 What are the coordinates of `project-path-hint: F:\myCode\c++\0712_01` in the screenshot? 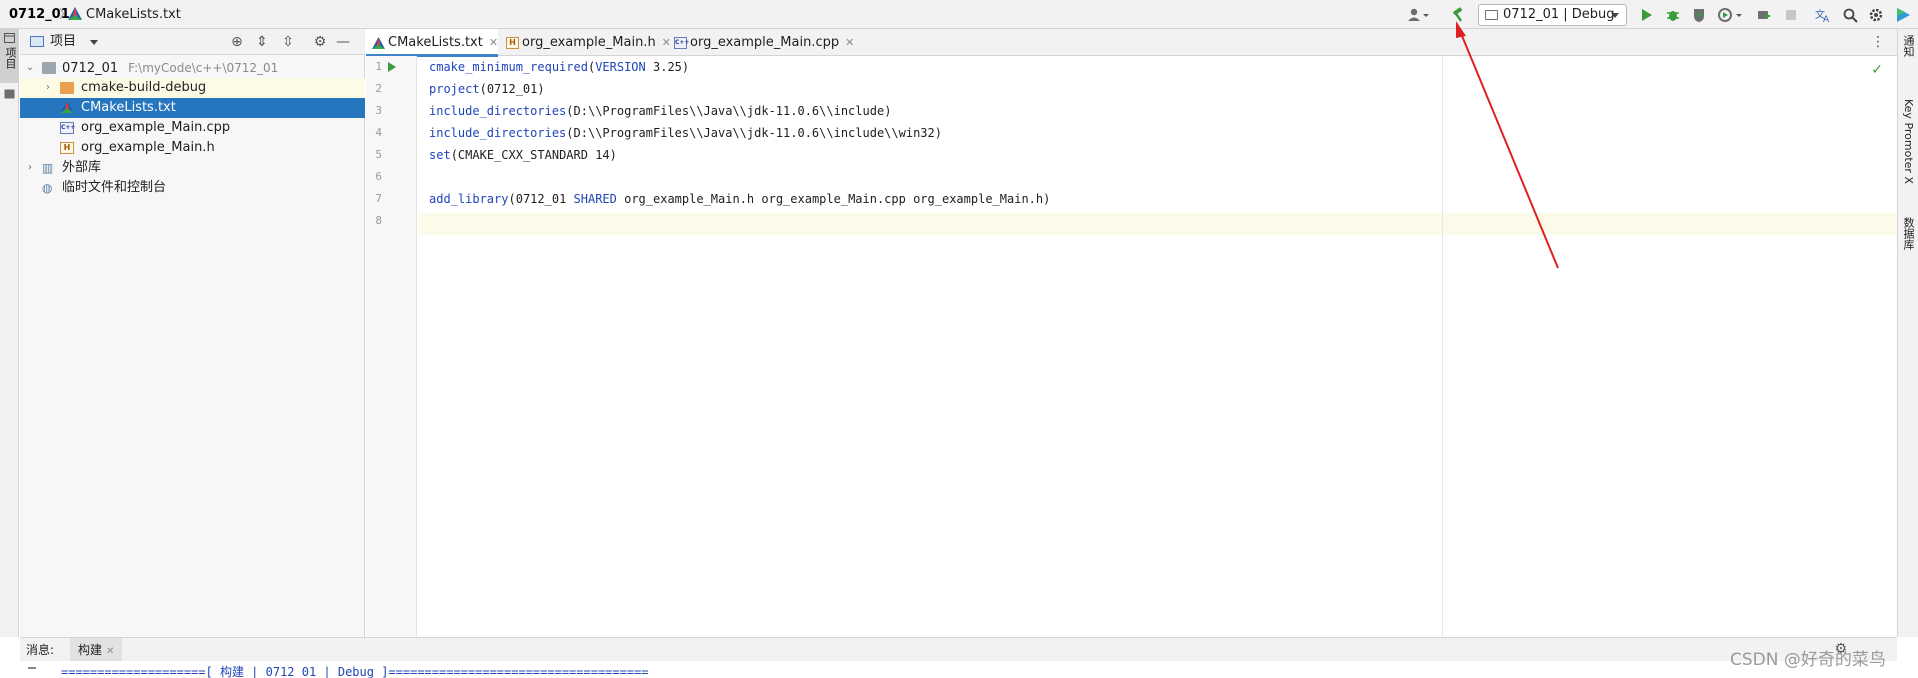 It's located at (203, 68).